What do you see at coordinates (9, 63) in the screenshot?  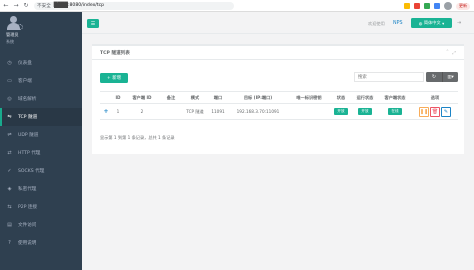 I see `dashboard-icon: ◷` at bounding box center [9, 63].